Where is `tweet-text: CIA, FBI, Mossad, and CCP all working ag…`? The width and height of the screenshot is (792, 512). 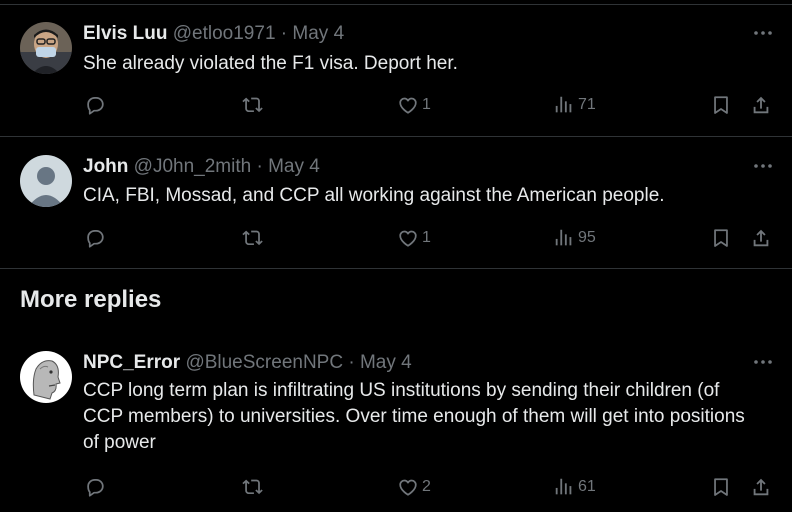
tweet-text: CIA, FBI, Mossad, and CCP all working ag… is located at coordinates (374, 195).